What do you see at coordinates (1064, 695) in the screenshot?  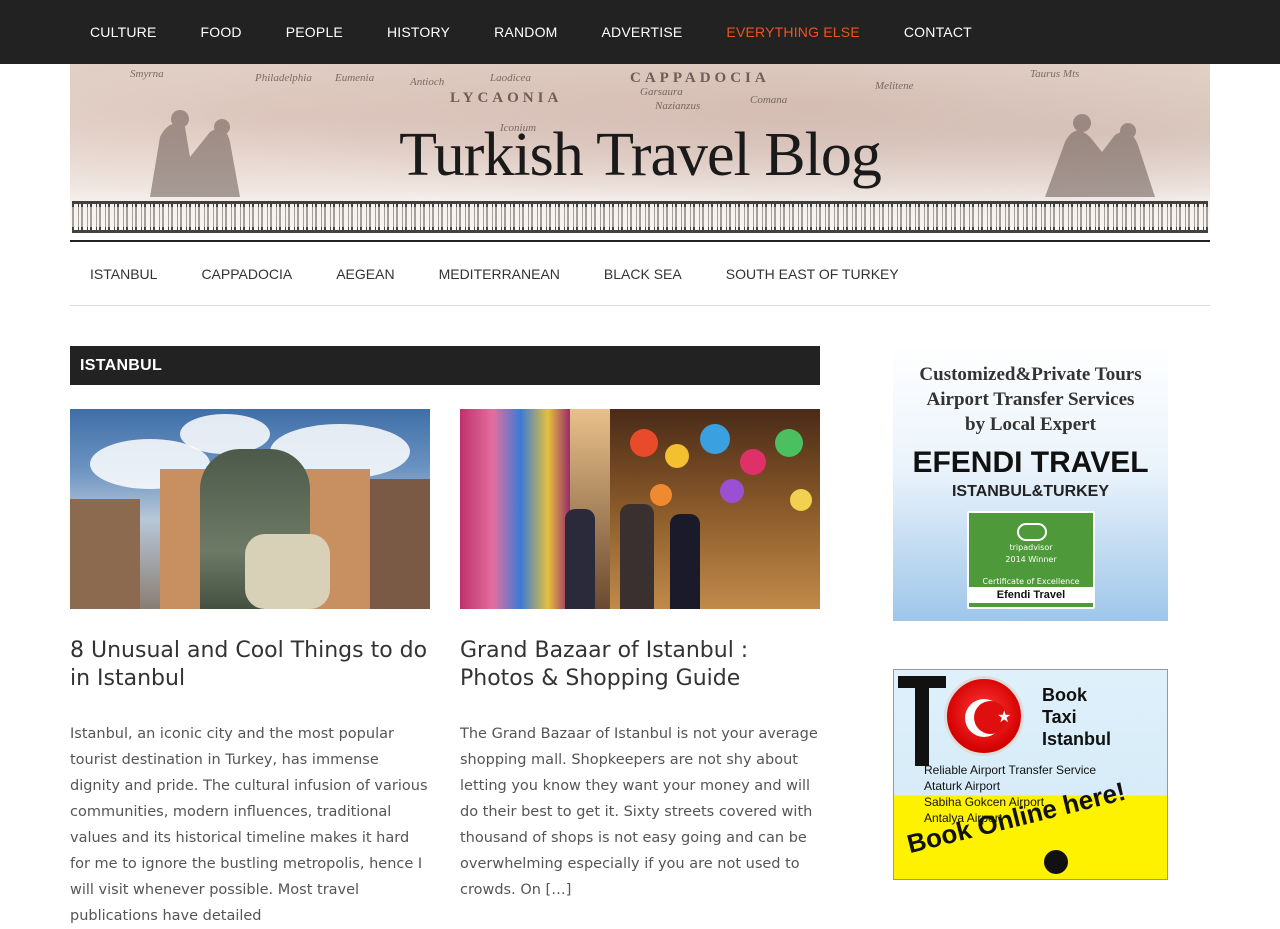 I see `ad-headline-line: Book` at bounding box center [1064, 695].